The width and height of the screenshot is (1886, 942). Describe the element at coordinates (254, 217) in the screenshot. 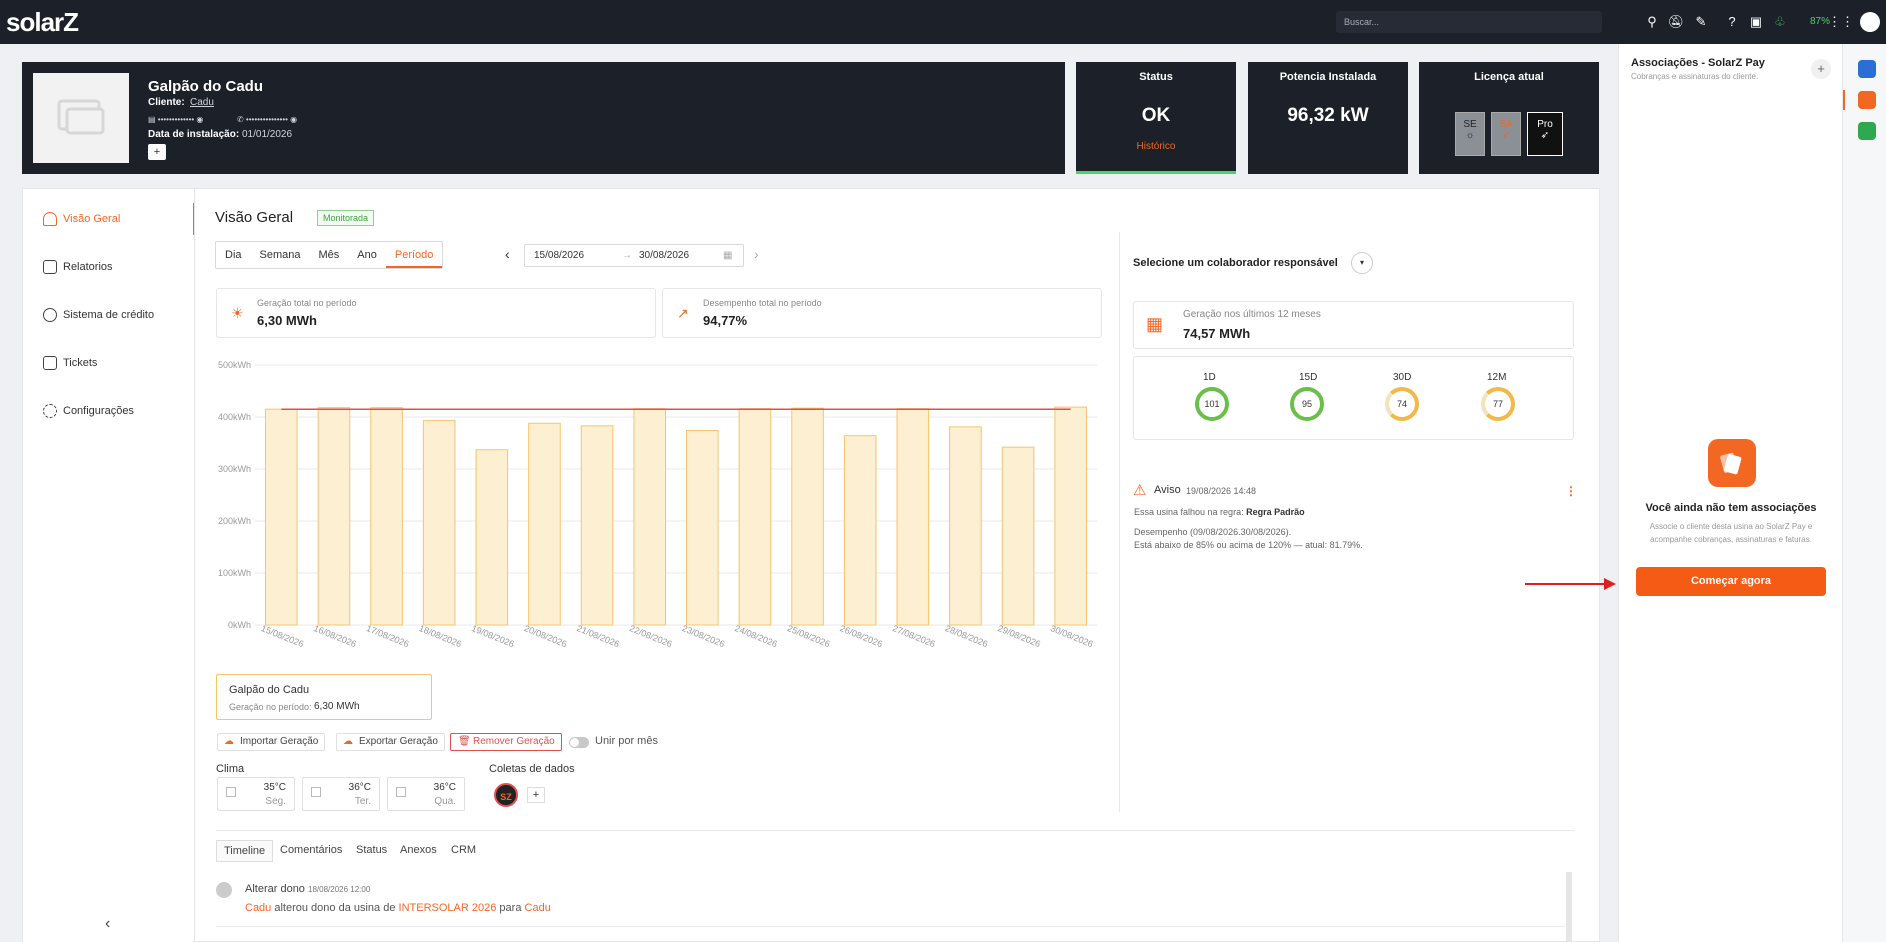

I see `page-title: Visão Geral` at that location.